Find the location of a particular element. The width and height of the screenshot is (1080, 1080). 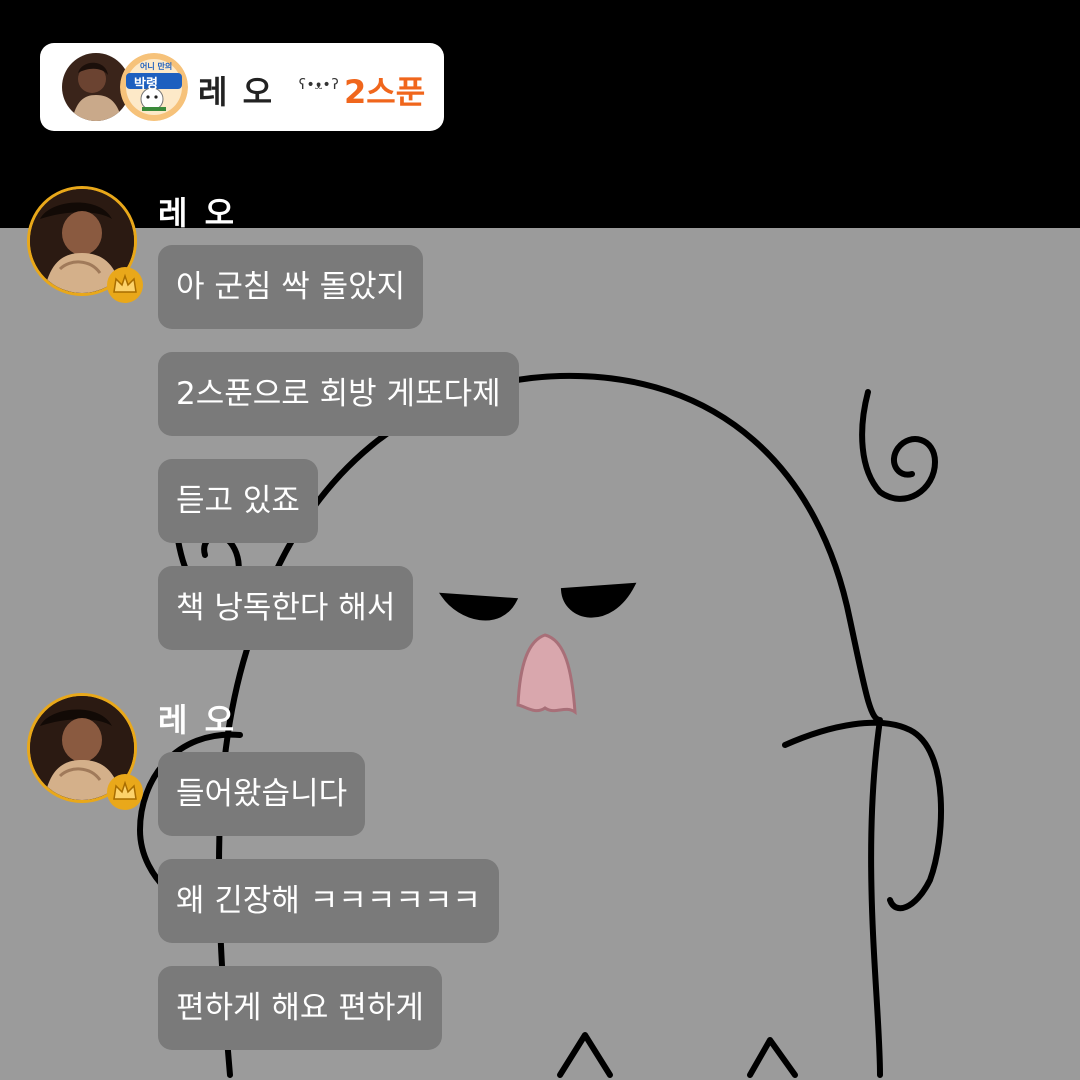

header-pill: 어니 만의 박령 레 오 ʕ•ᴥ•ʔ 2스푼 is located at coordinates (242, 87).